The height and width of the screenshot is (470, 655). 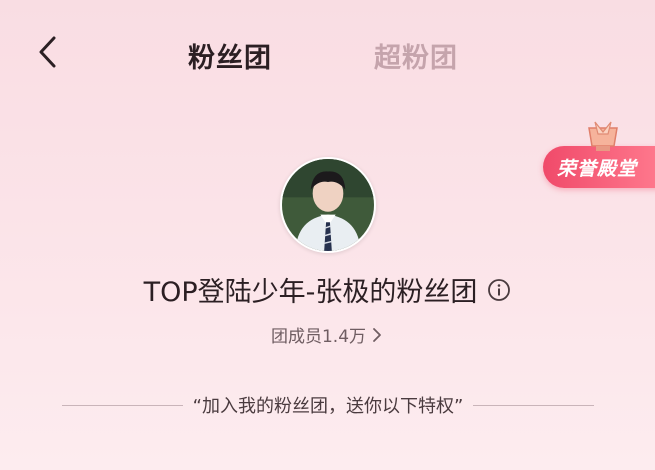 I want to click on honor-hall-button: 荣誉殿堂, so click(x=599, y=158).